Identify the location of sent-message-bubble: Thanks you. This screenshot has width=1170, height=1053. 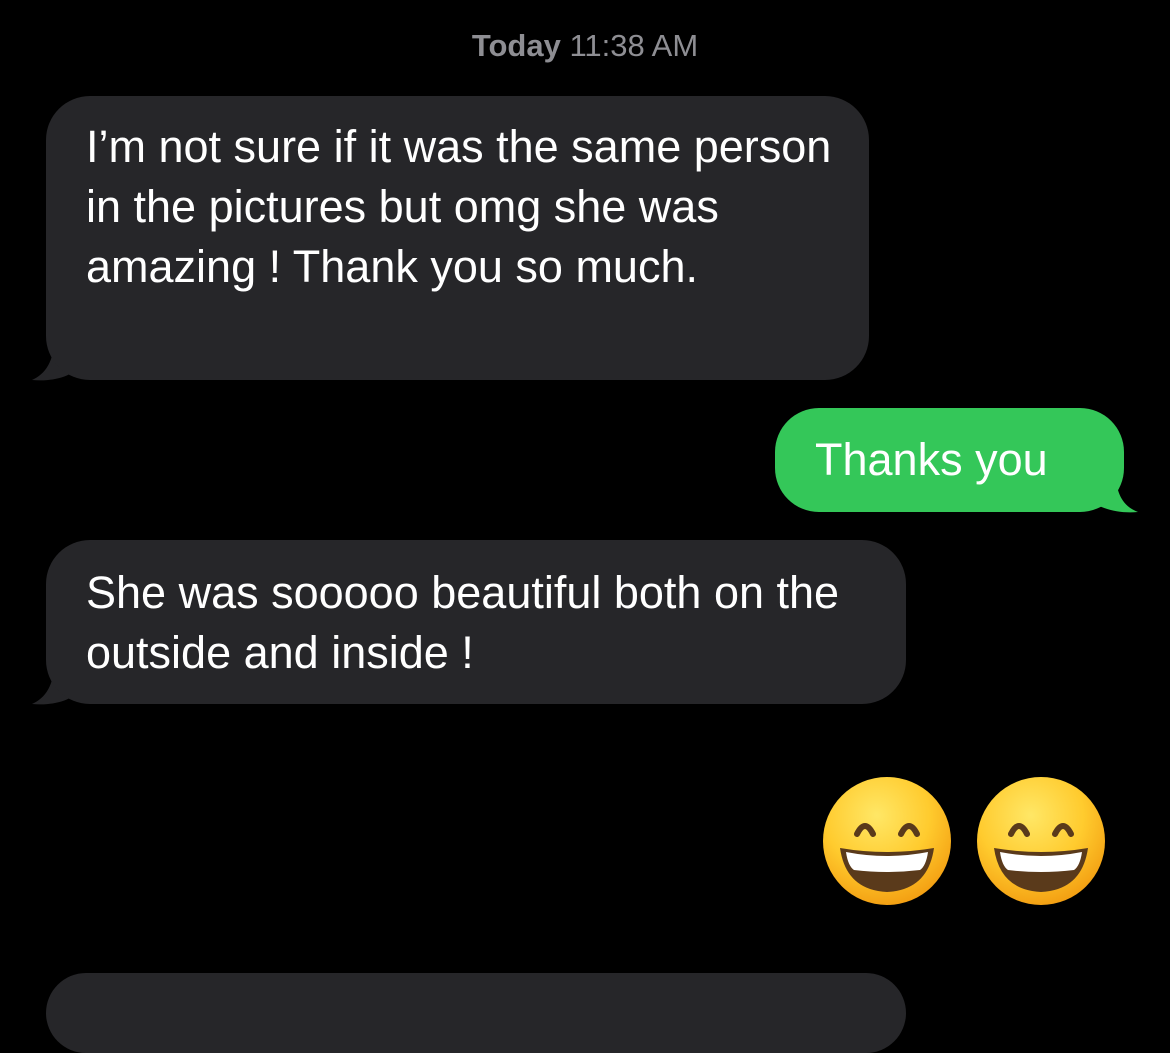
(949, 460).